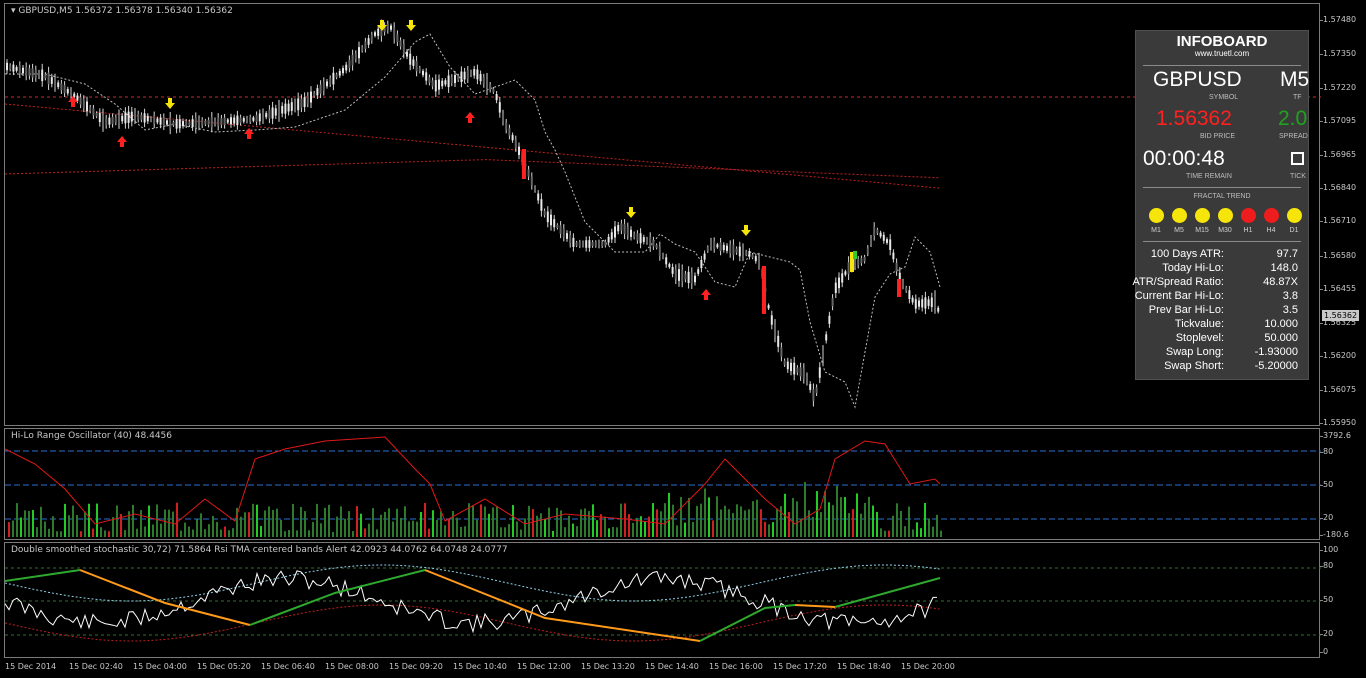 Image resolution: width=1366 pixels, height=678 pixels. Describe the element at coordinates (1184, 158) in the screenshot. I see `time-remain-value: 00:00:48` at that location.